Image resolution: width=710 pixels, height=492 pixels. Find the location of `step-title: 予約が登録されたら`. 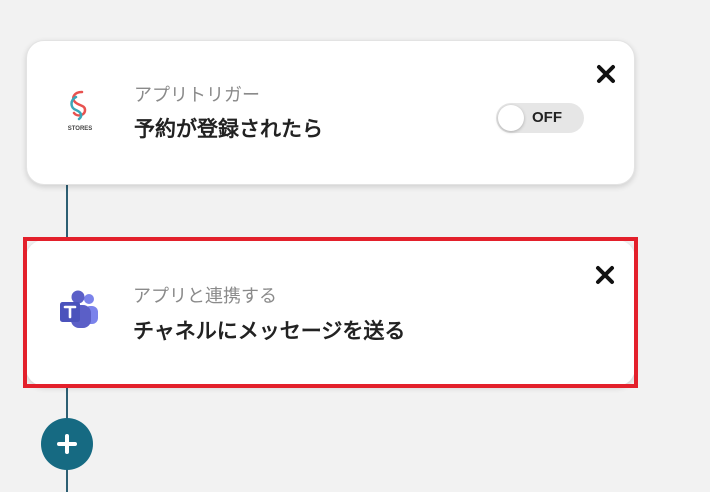

step-title: 予約が登録されたら is located at coordinates (228, 129).